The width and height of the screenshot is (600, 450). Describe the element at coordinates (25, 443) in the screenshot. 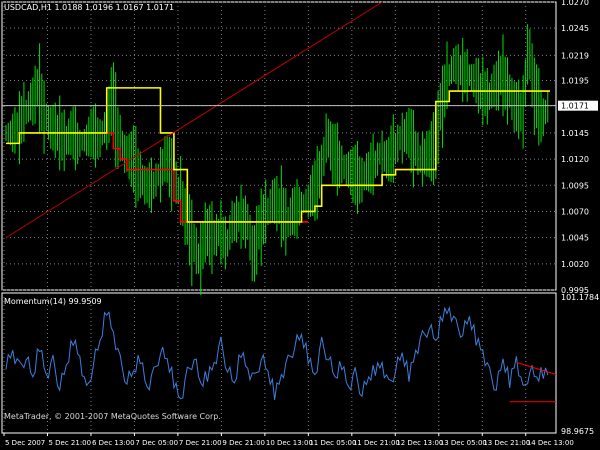

I see `time-tick-label: 5 Dec 2007` at that location.